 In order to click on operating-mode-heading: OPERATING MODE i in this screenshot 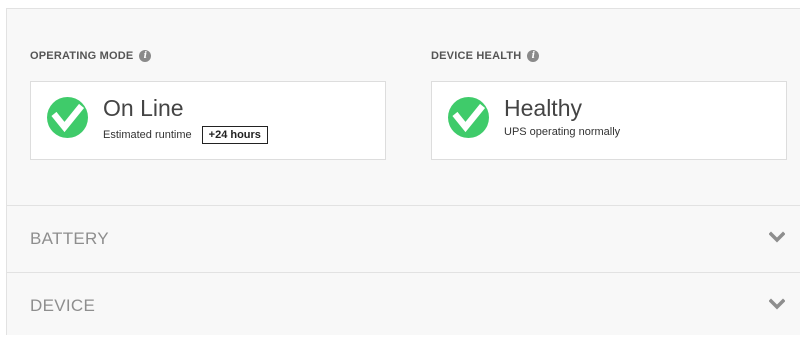, I will do `click(91, 56)`.